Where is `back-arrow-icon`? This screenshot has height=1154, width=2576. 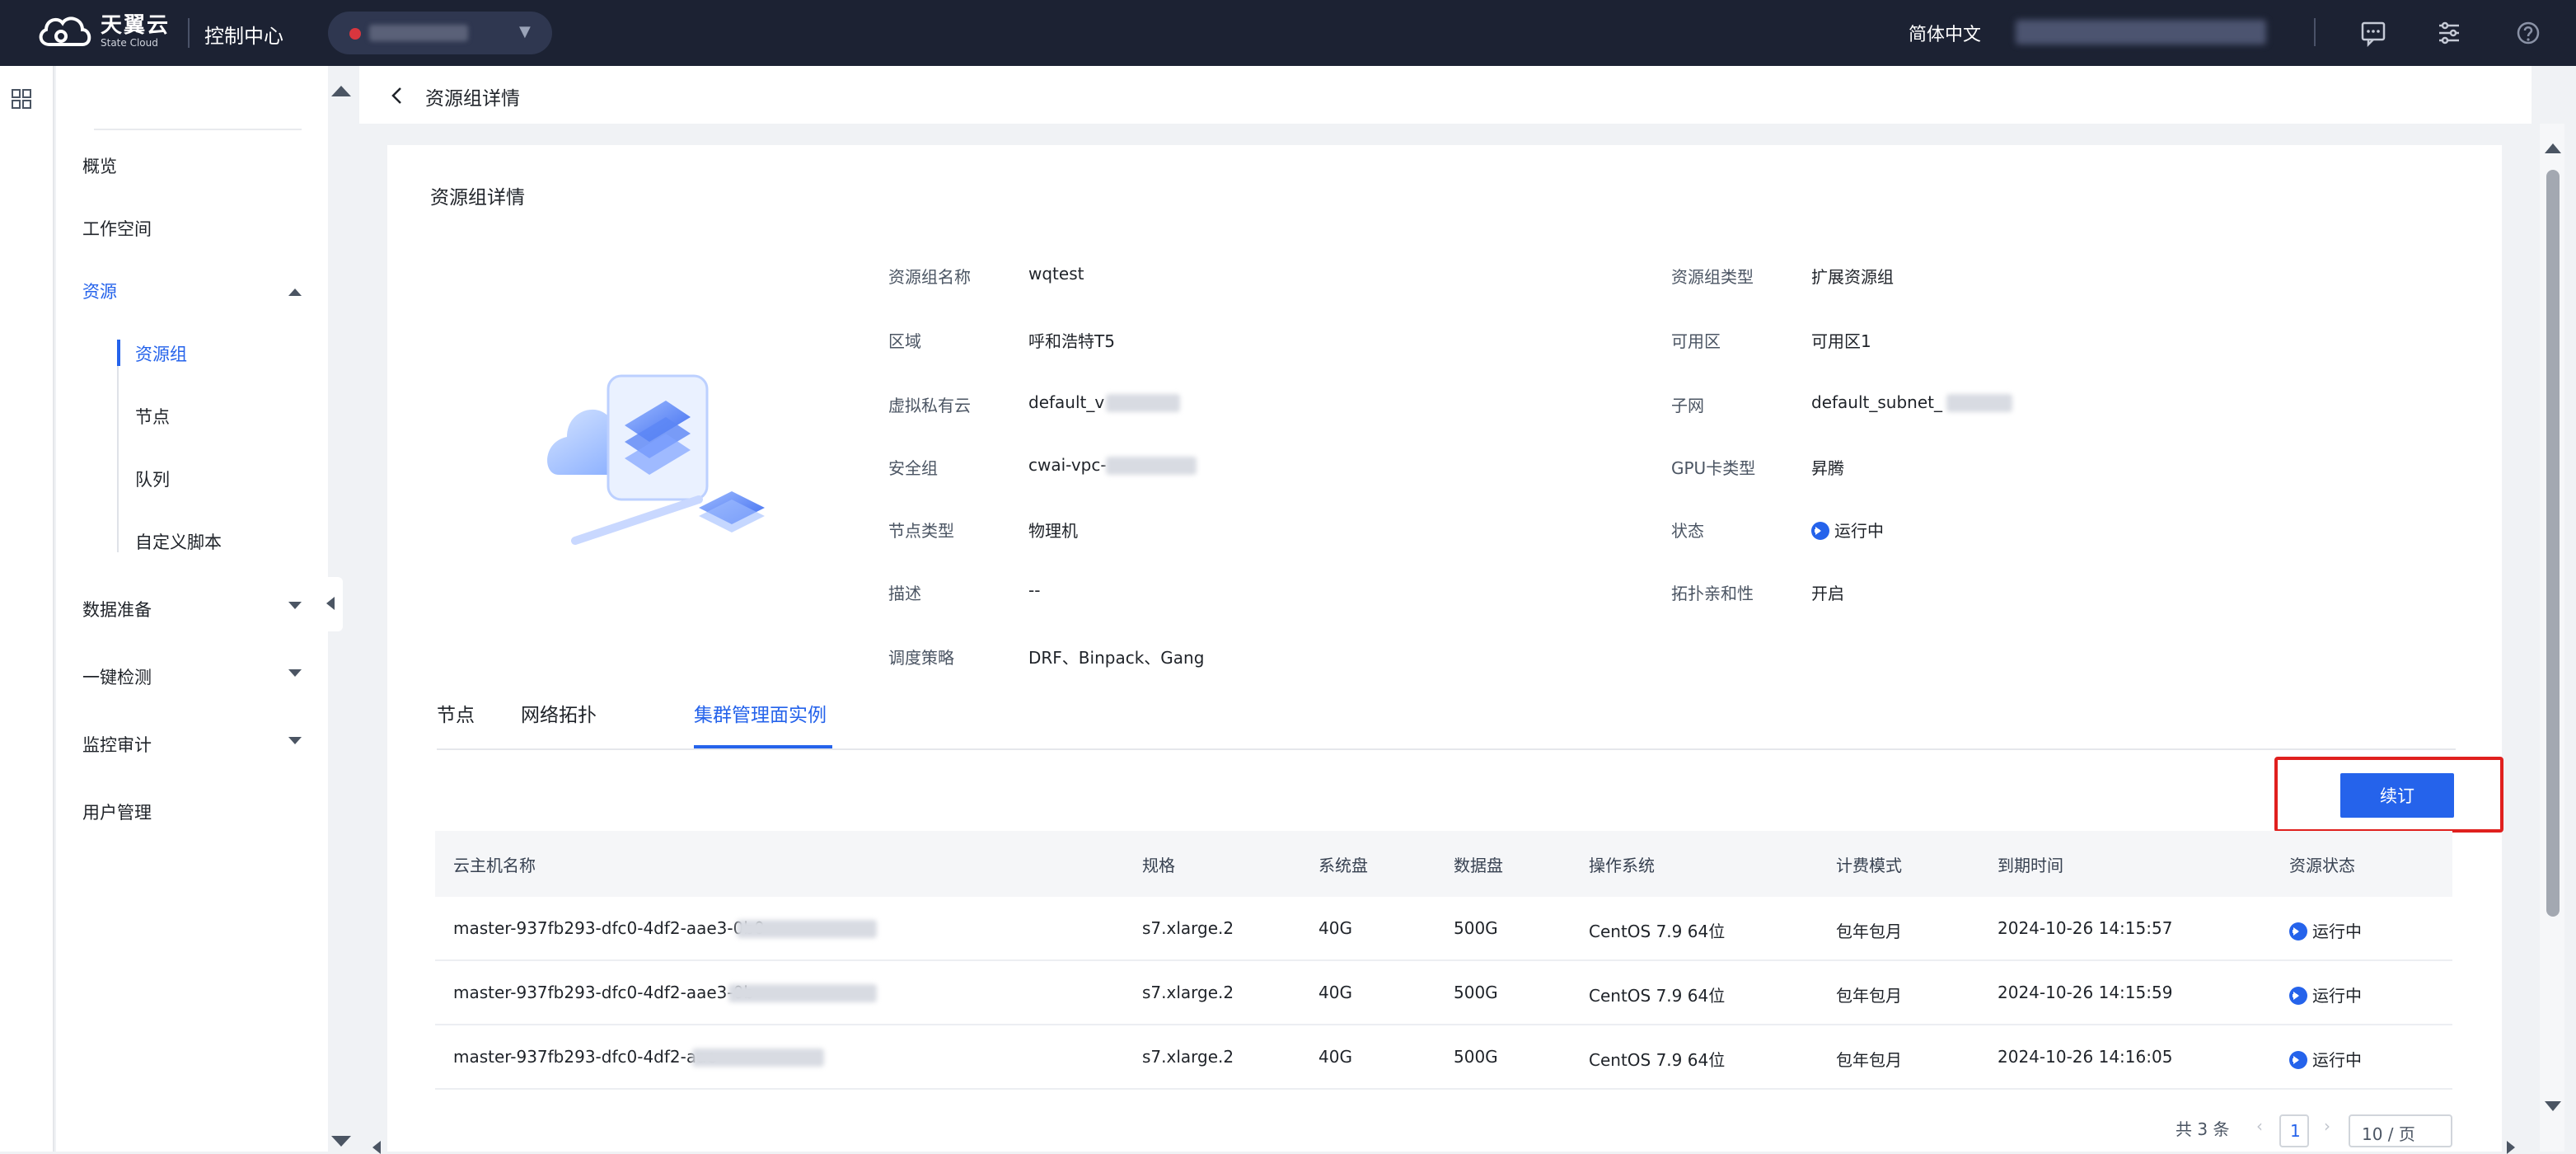
back-arrow-icon is located at coordinates (397, 95).